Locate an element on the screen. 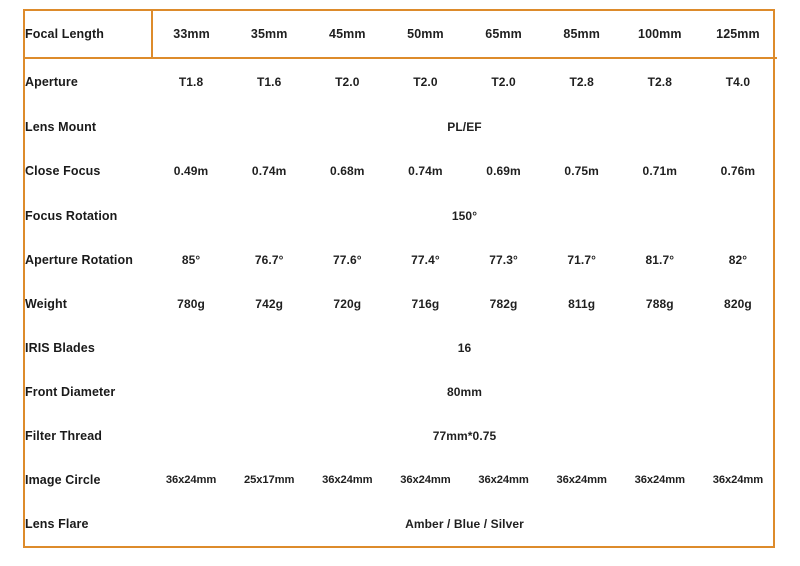  table-row: Filter Thread 77mm*0.75 is located at coordinates (401, 436).